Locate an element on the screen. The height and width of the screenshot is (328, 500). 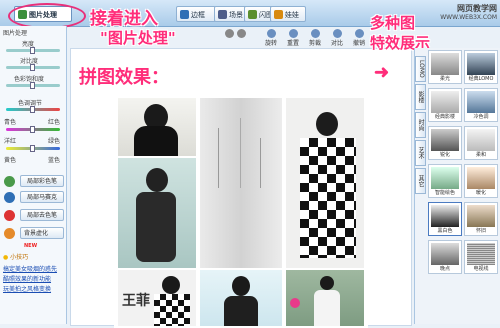
vtab-other: 其它 is located at coordinates (420, 181).